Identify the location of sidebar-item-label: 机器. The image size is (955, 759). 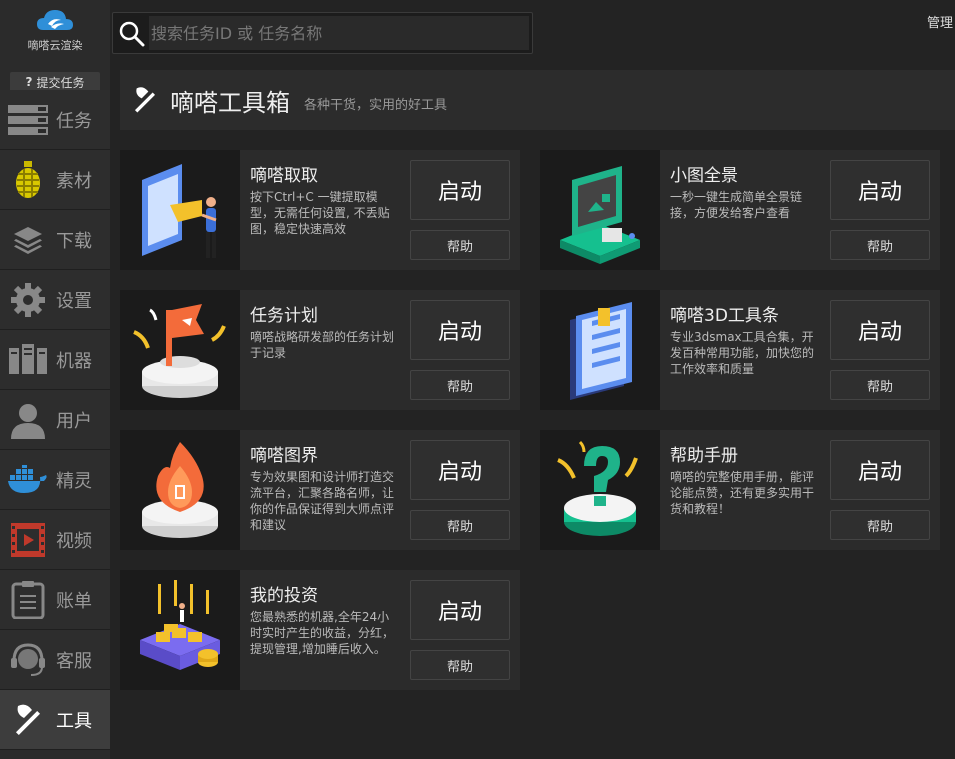
(74, 361).